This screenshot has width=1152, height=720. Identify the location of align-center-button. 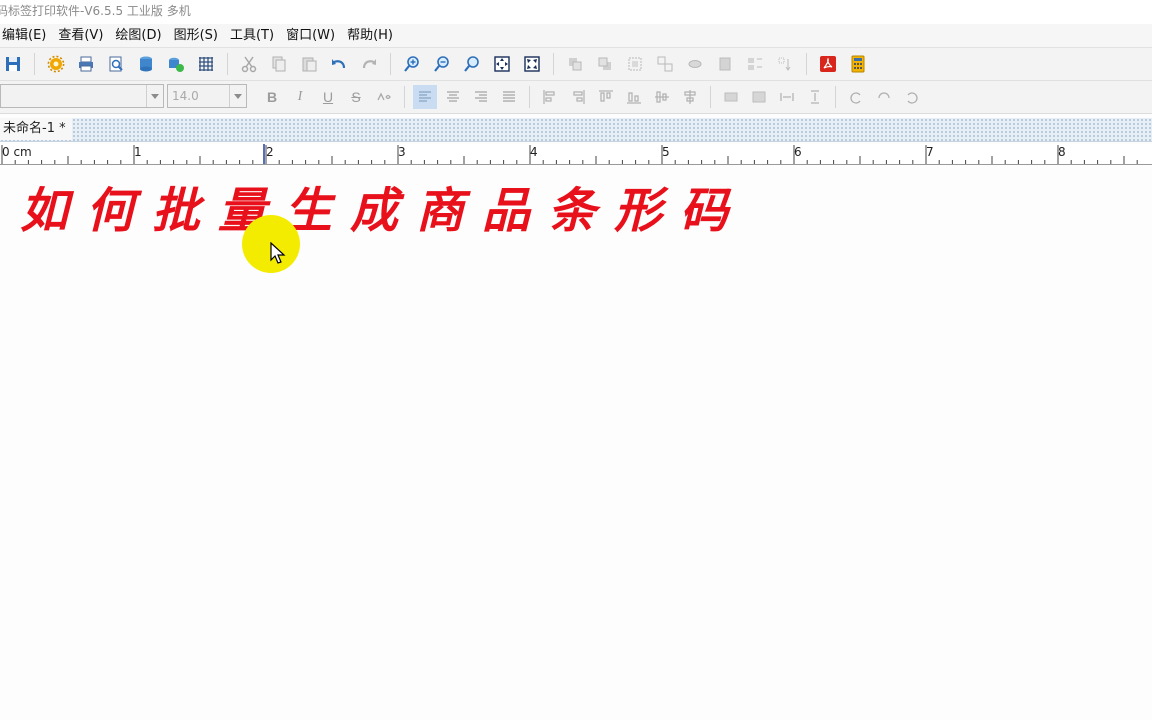
(453, 97).